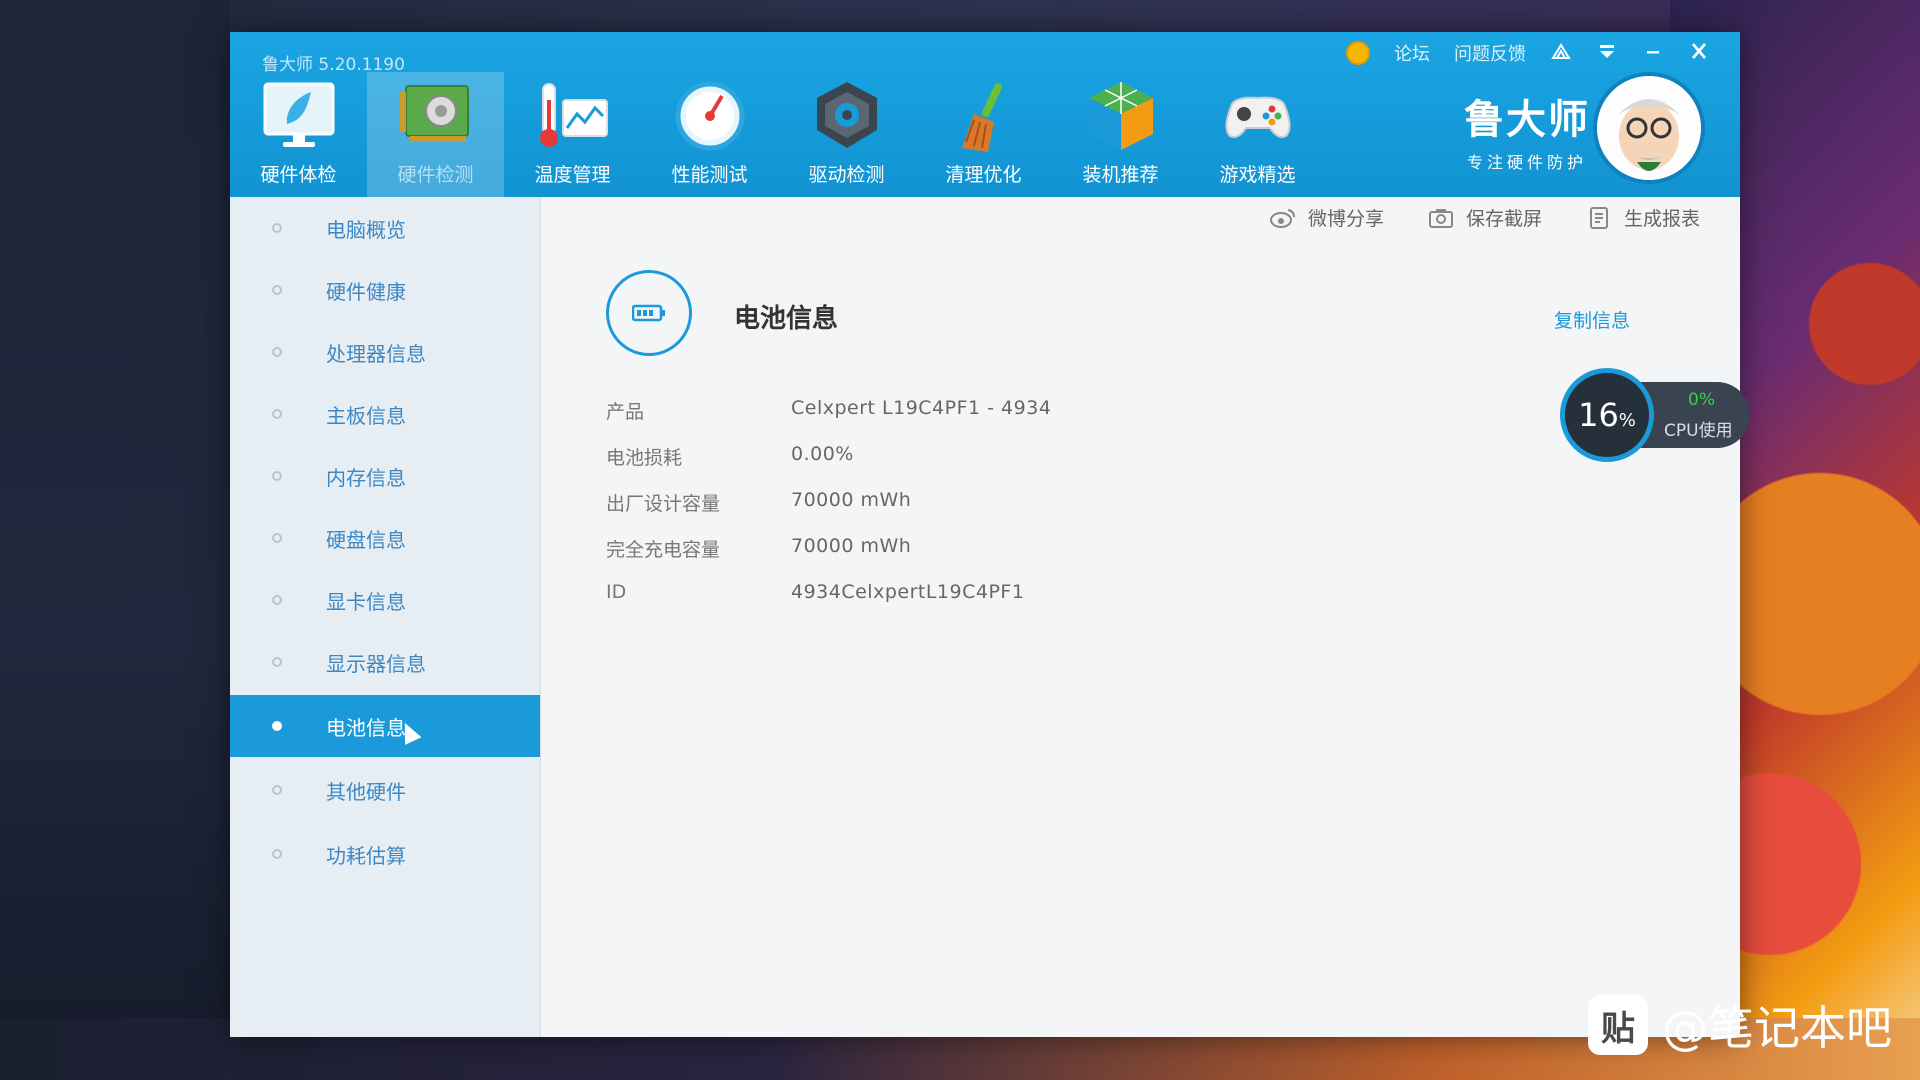 The width and height of the screenshot is (1920, 1080). I want to click on sidebar-item-overview: 电脑概览, so click(385, 228).